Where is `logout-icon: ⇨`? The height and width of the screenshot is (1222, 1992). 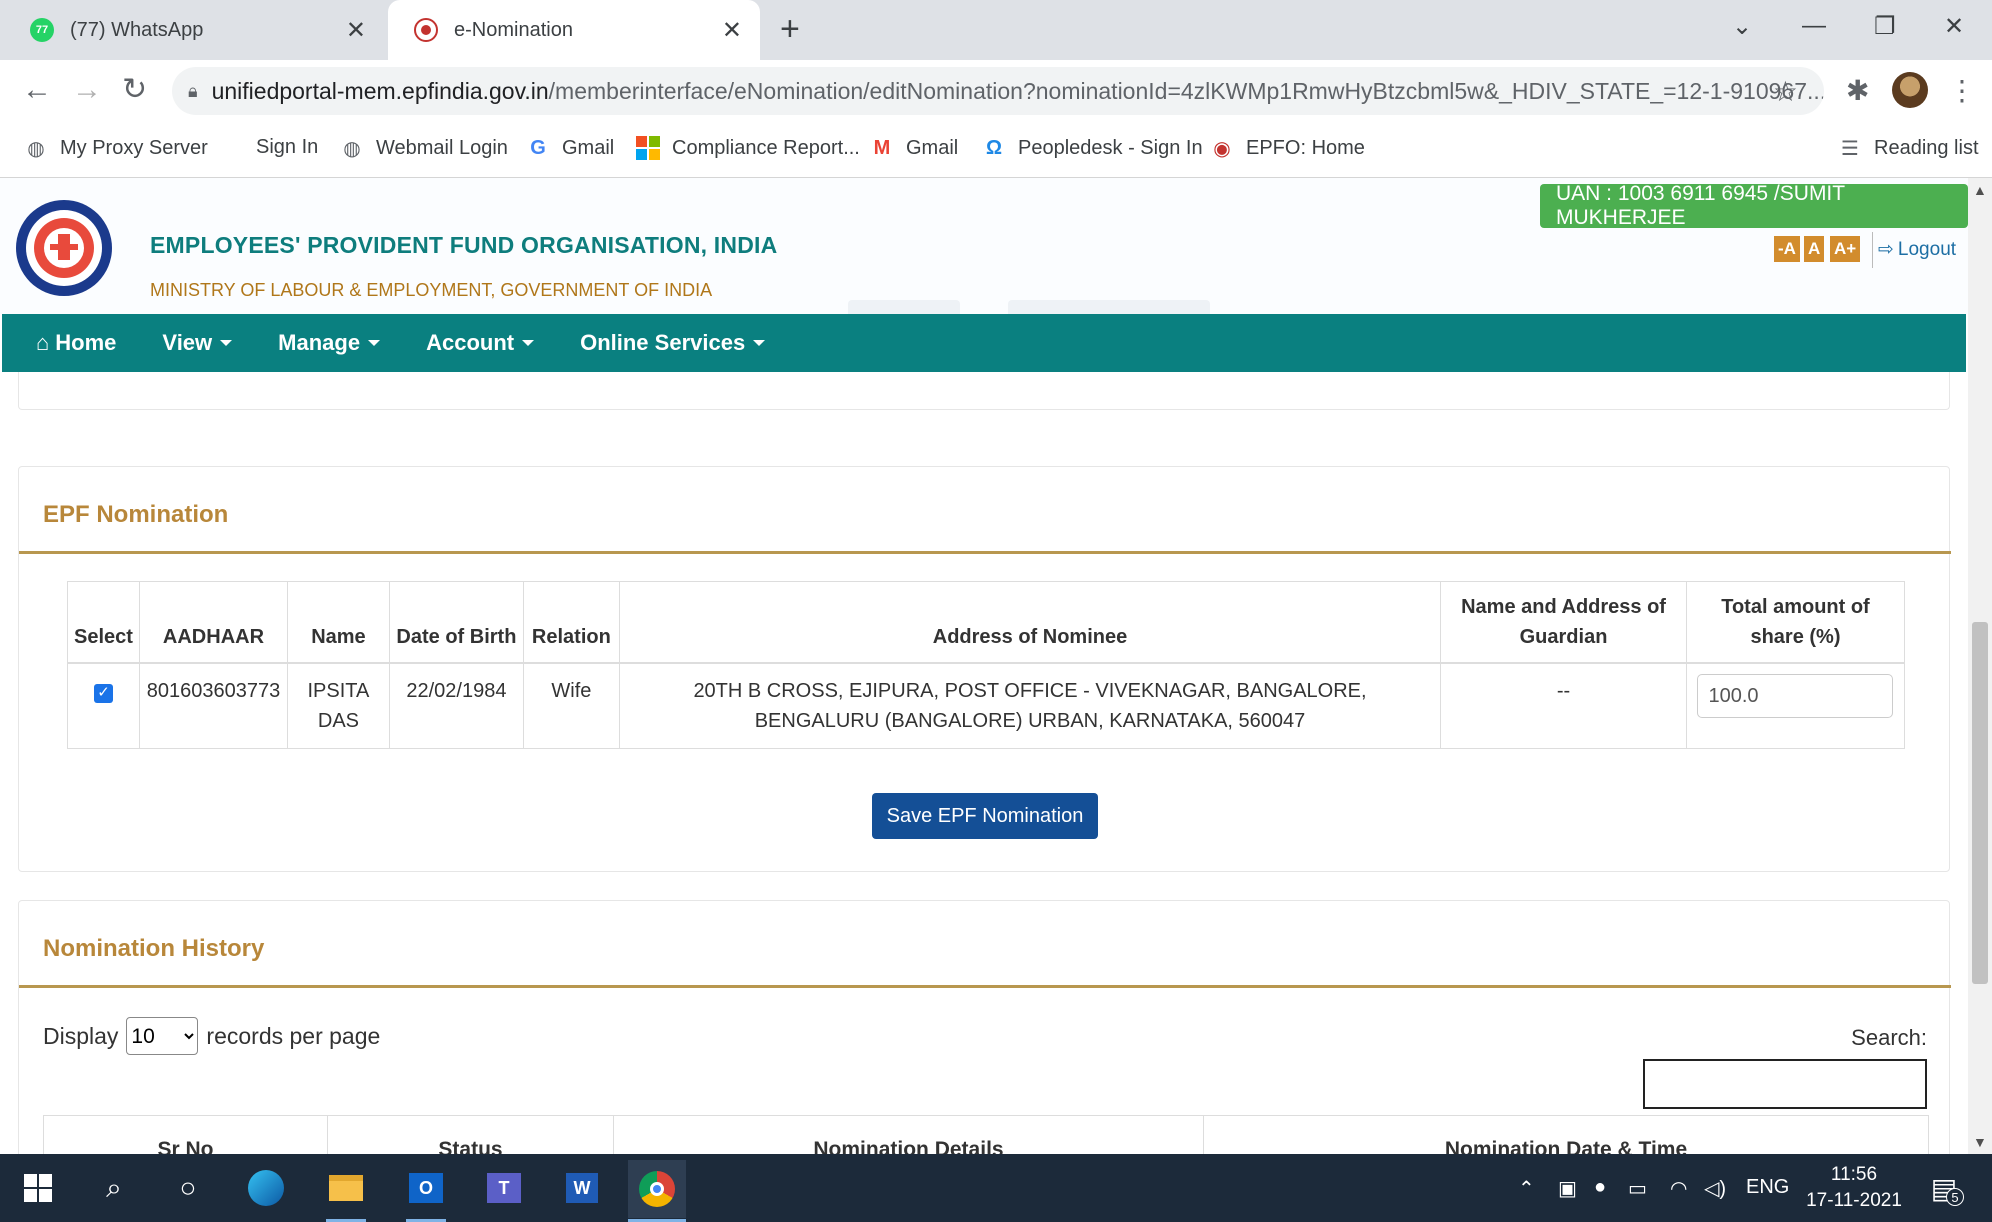
logout-icon: ⇨ is located at coordinates (1886, 249).